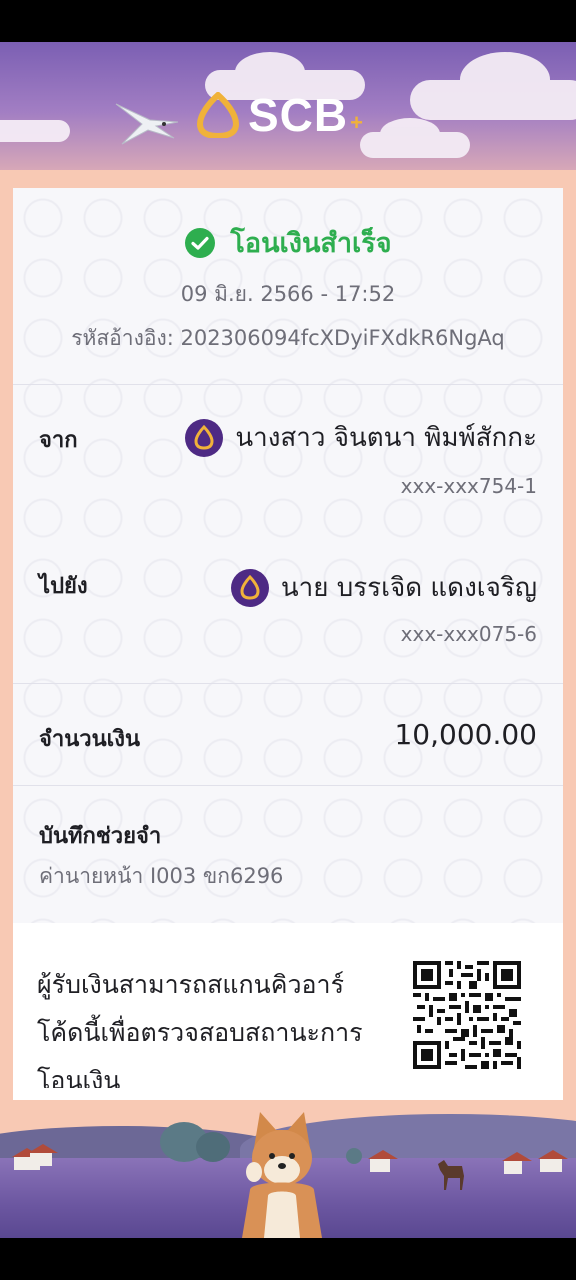 The width and height of the screenshot is (576, 1280). What do you see at coordinates (58, 440) in the screenshot?
I see `from-label: จาก` at bounding box center [58, 440].